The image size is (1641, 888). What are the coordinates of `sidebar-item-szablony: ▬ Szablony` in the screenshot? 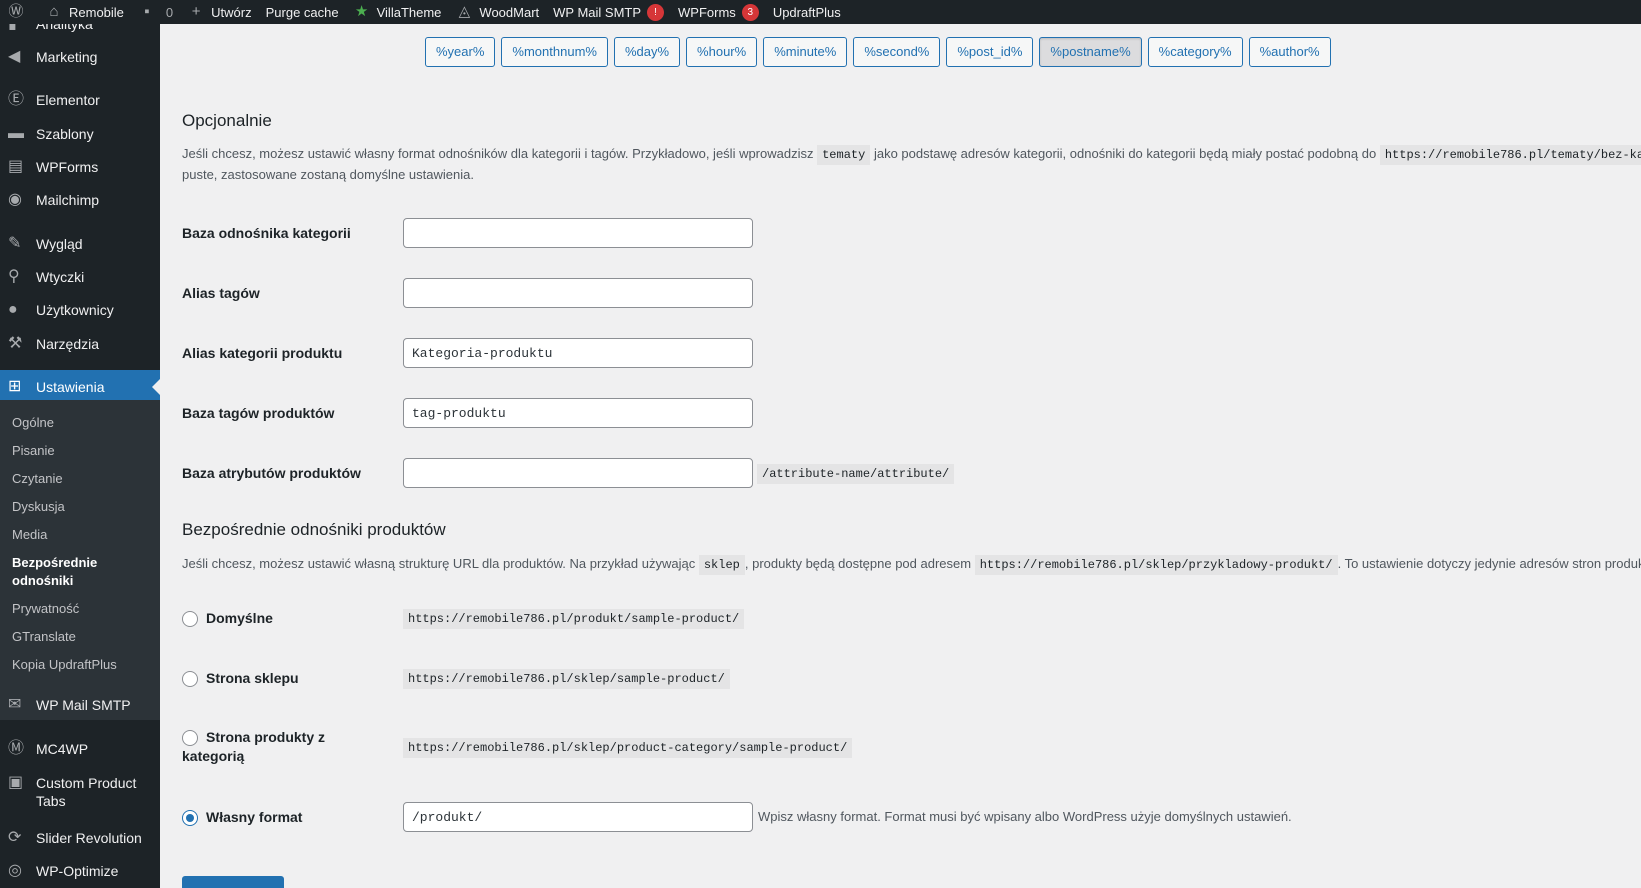 It's located at (80, 134).